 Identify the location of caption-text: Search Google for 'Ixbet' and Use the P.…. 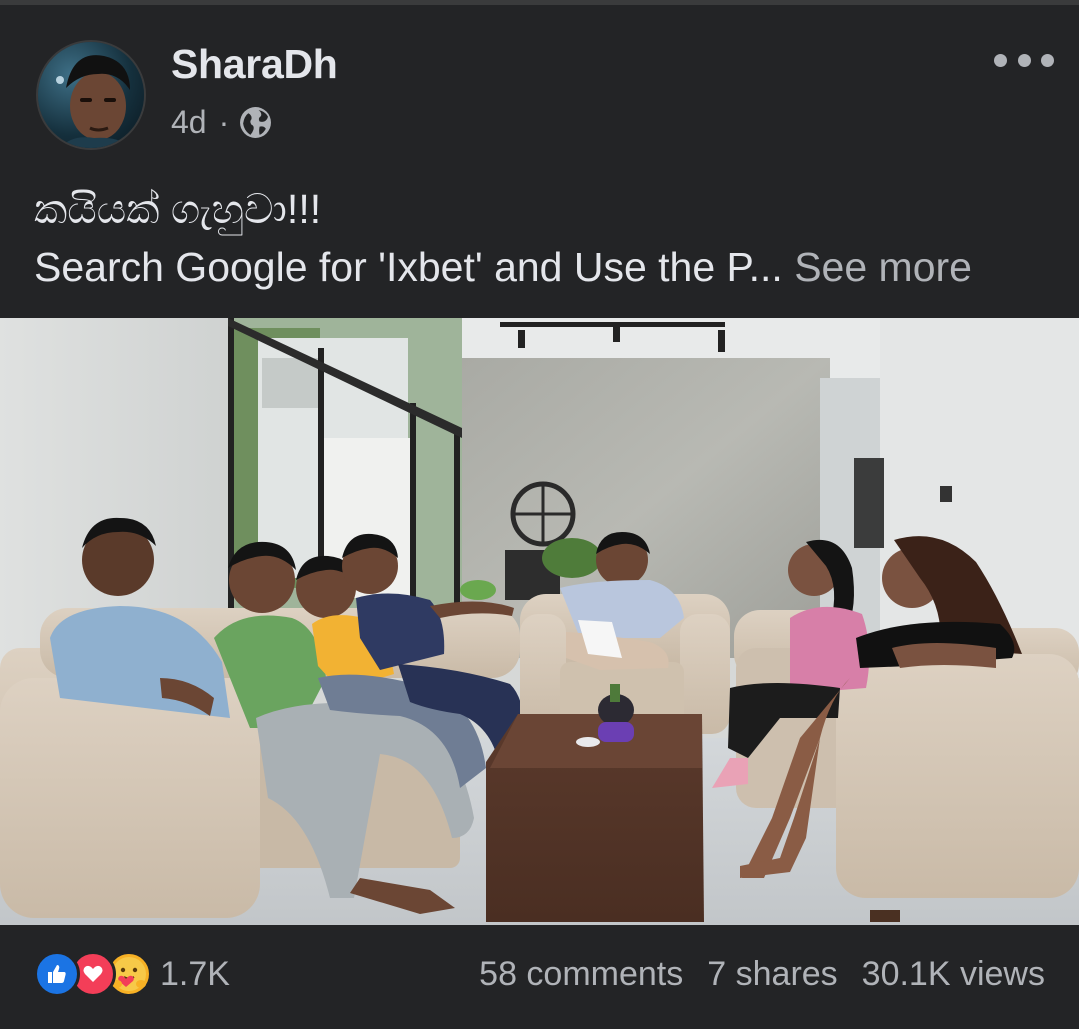
(408, 267).